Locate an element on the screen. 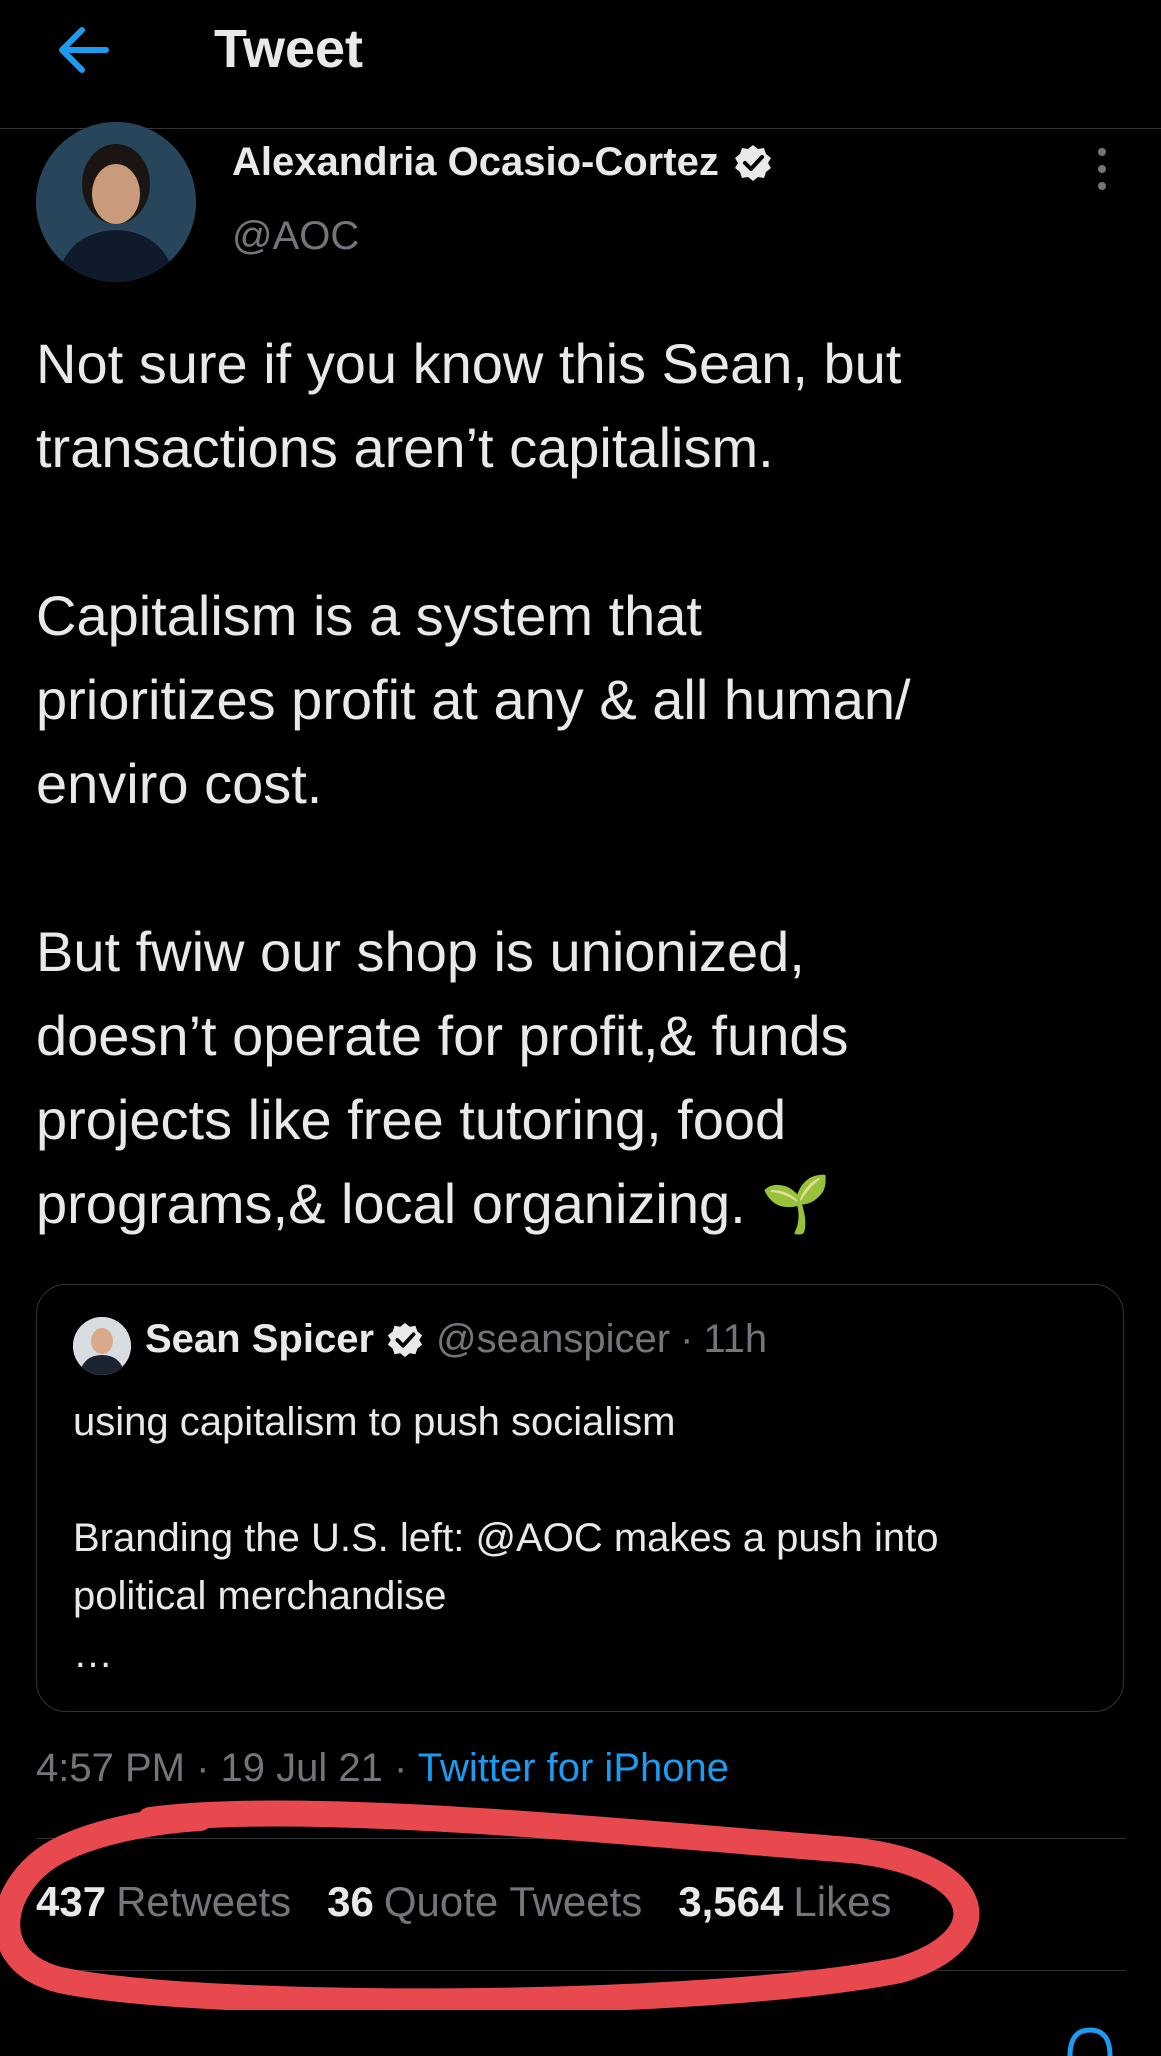  quote-tweets-count: 36 is located at coordinates (350, 1901).